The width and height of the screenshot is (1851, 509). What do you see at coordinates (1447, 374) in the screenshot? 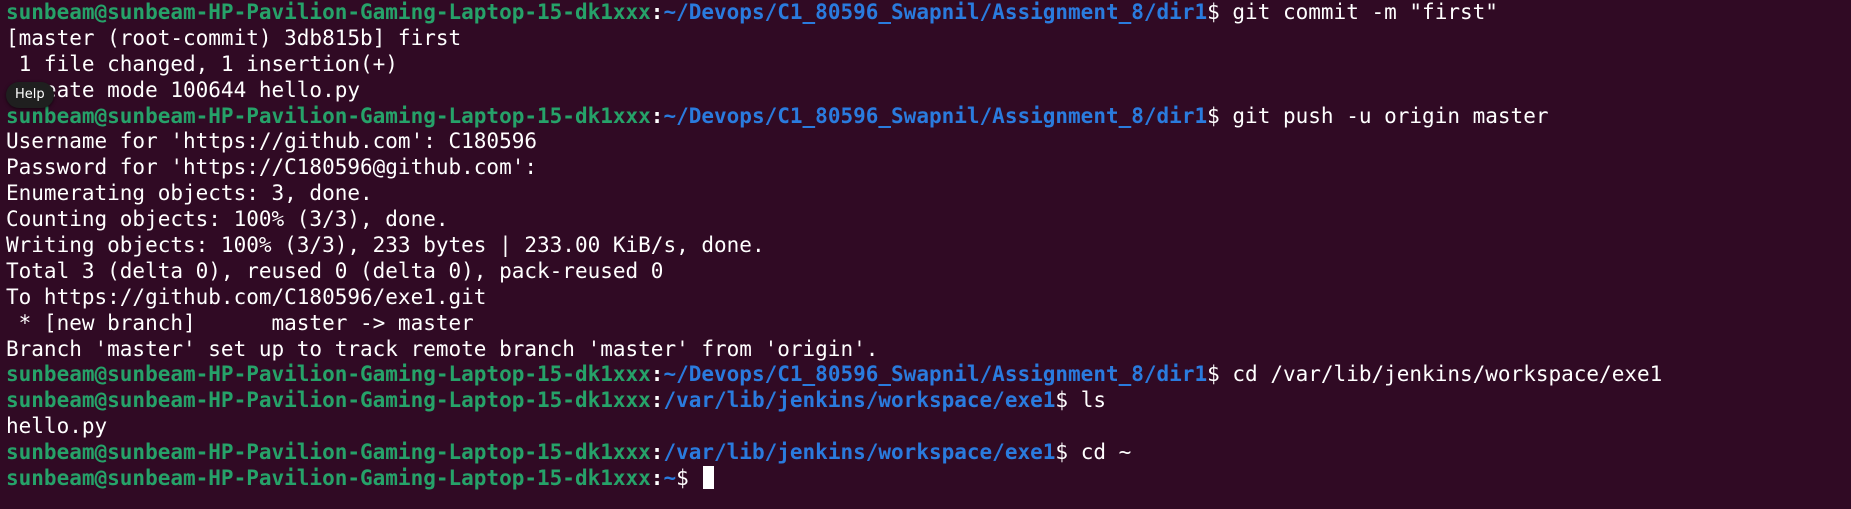
I see `command-text: cd /var/lib/jenkins/workspace/exe1` at bounding box center [1447, 374].